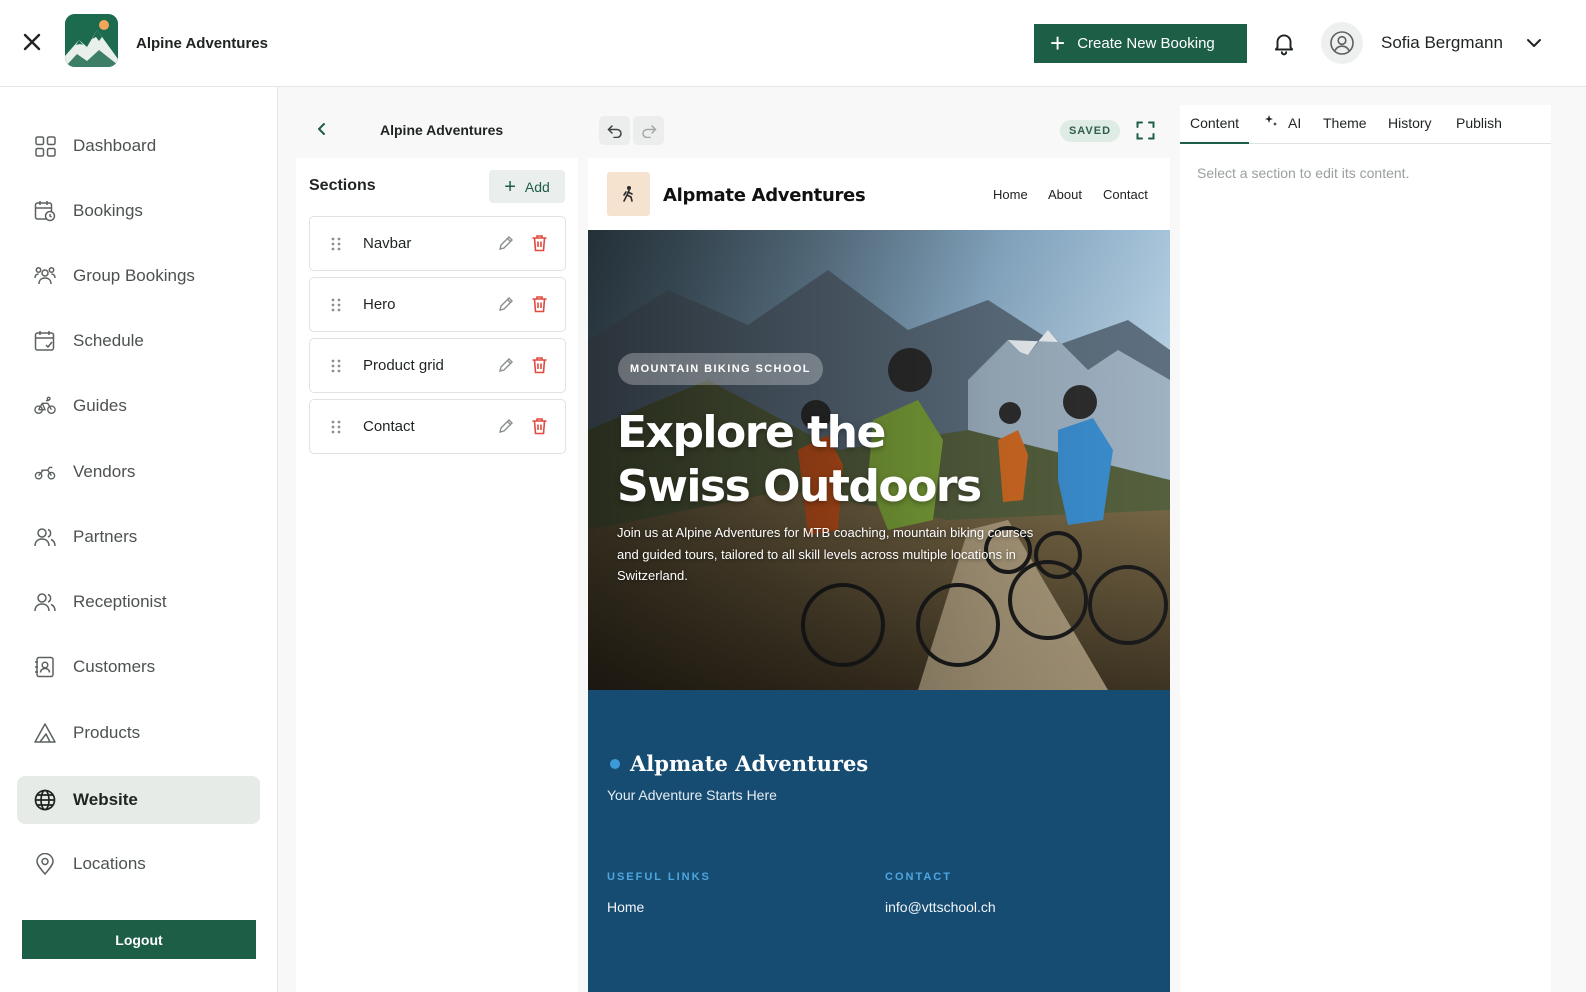  I want to click on tab-ai: AI, so click(1283, 129).